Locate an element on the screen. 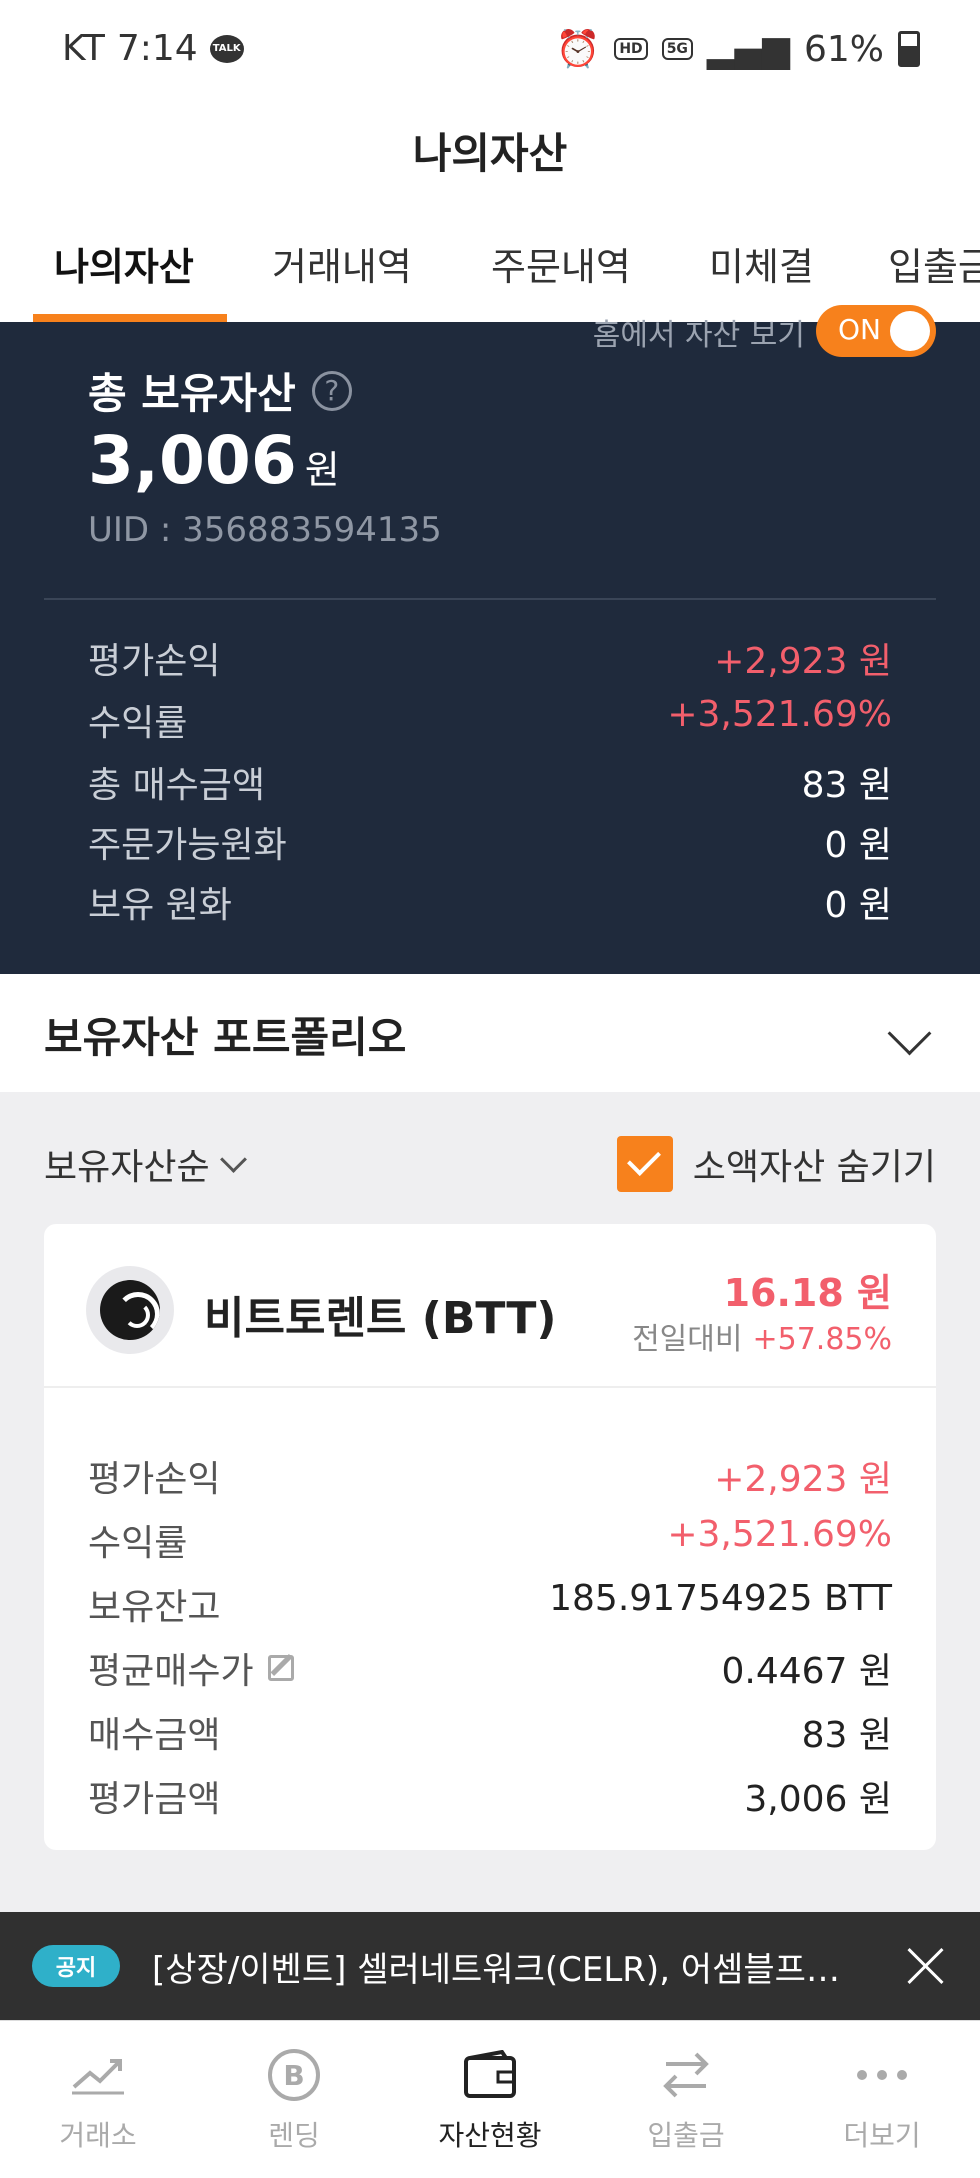  bitcoin-coin-icon: B is located at coordinates (294, 2075).